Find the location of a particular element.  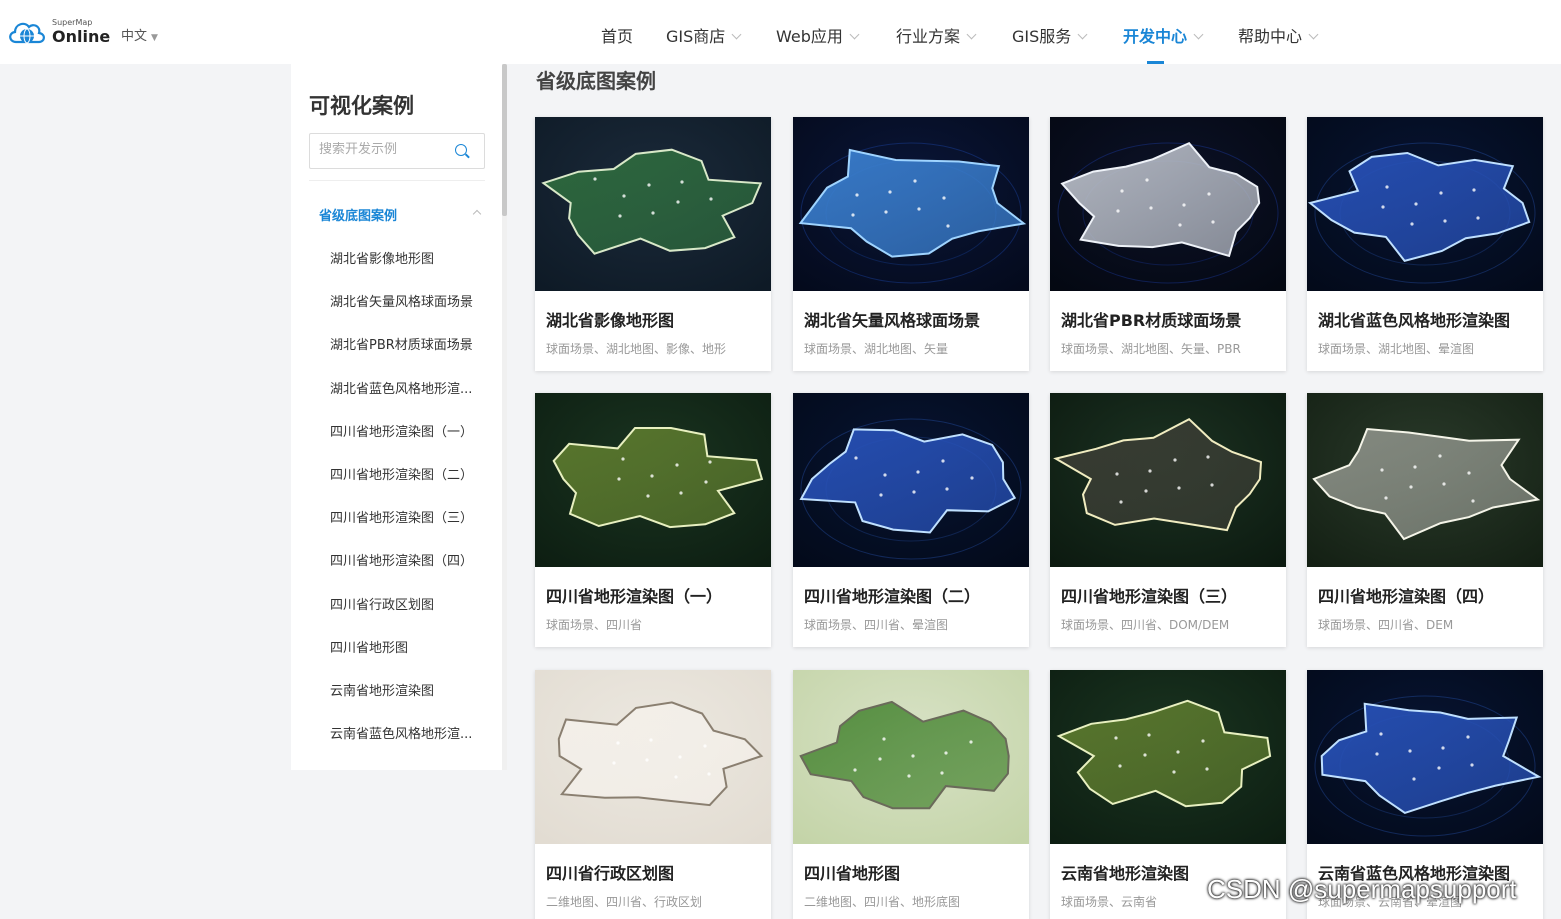

card-tags: 球面场景、四川省、晕渲图 is located at coordinates (876, 625).